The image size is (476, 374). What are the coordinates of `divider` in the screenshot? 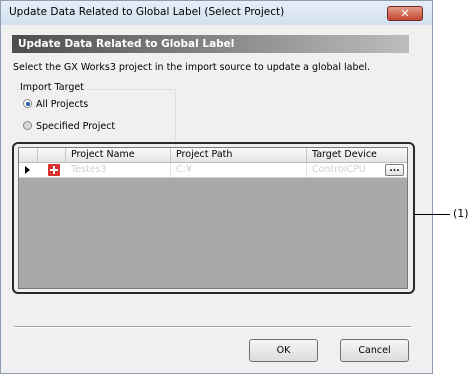 It's located at (212, 327).